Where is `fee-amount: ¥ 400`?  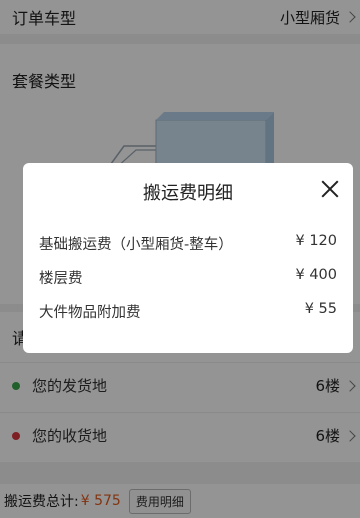
fee-amount: ¥ 400 is located at coordinates (316, 275).